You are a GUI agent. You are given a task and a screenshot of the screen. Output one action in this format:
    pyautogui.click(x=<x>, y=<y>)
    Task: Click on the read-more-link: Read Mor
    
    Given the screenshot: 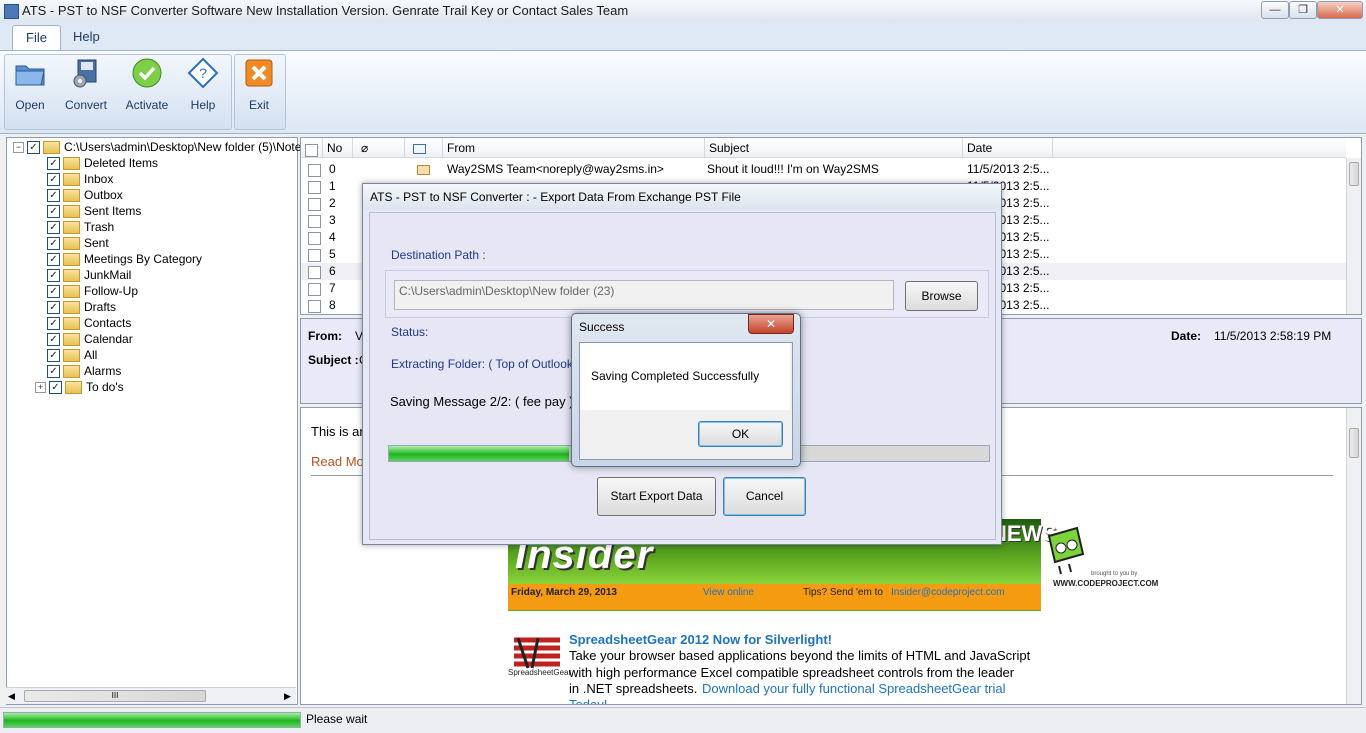 What is the action you would take?
    pyautogui.click(x=339, y=461)
    